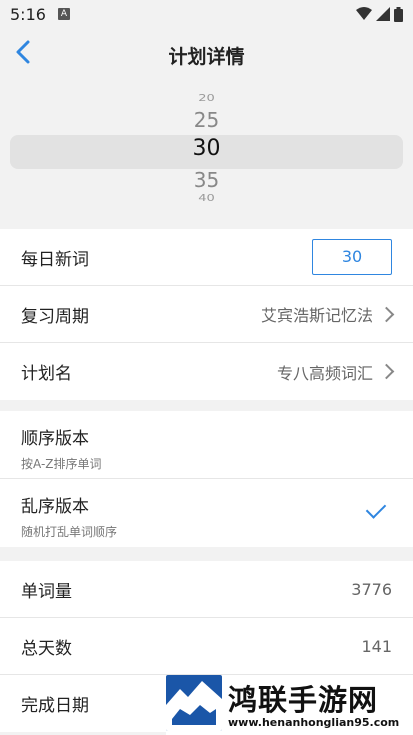 The height and width of the screenshot is (735, 413). Describe the element at coordinates (206, 180) in the screenshot. I see `picker-option: 35` at that location.